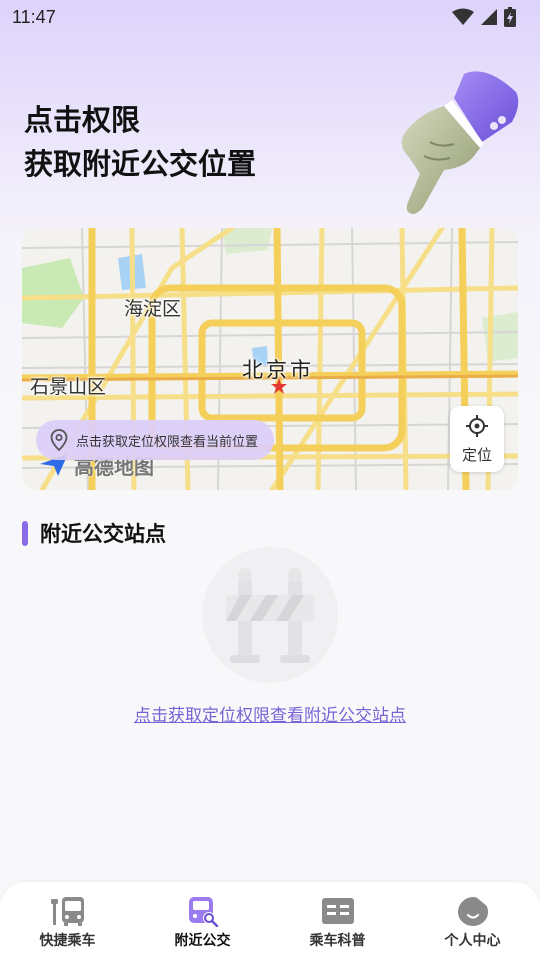  Describe the element at coordinates (476, 454) in the screenshot. I see `locate-button-label: 定位` at that location.